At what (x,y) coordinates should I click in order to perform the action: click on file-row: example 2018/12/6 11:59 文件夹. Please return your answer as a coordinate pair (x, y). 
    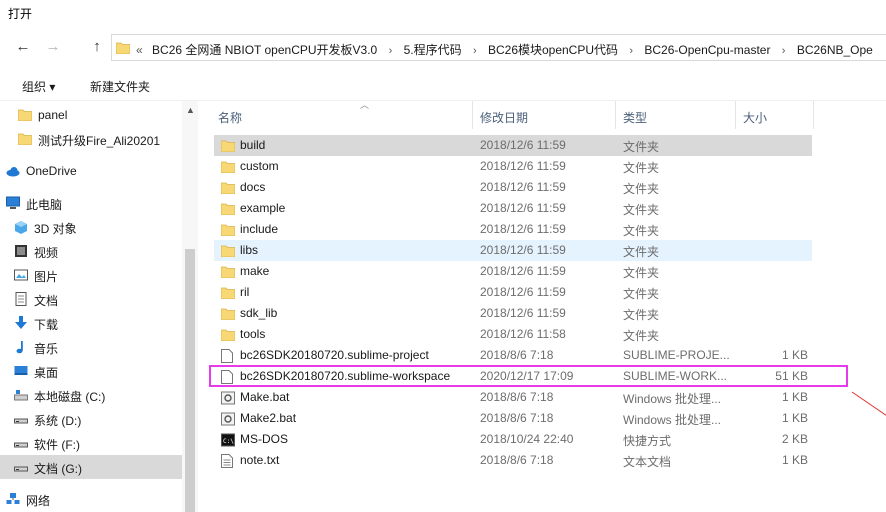
    Looking at the image, I should click on (513, 208).